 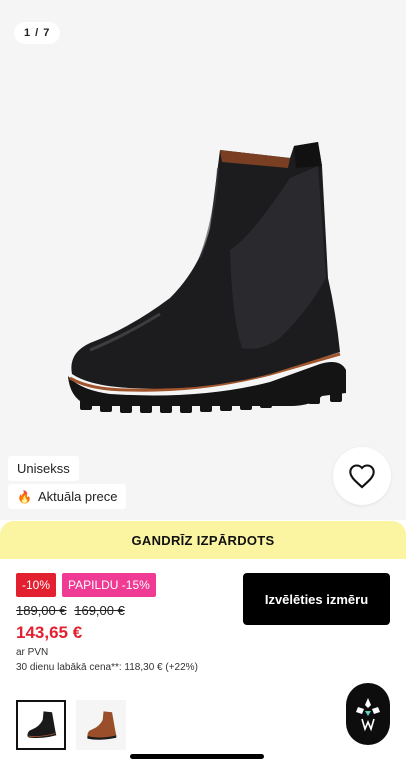 I want to click on current-price: 143,65 €, so click(x=49, y=632).